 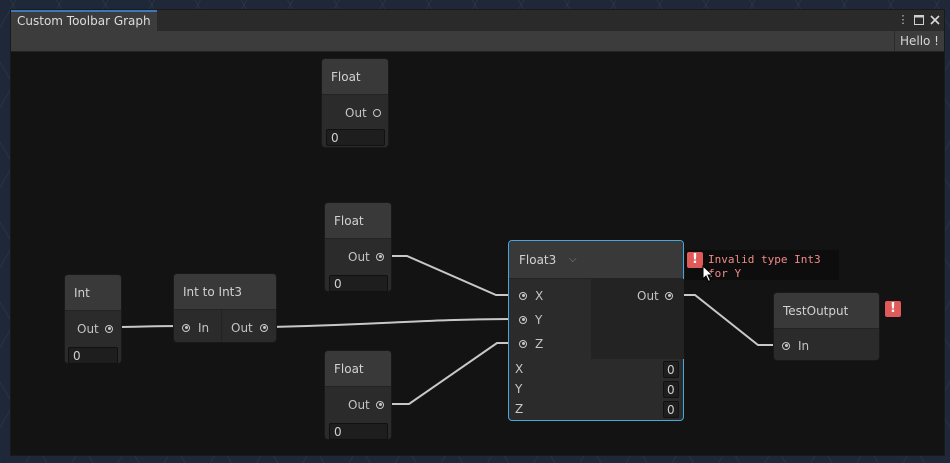 I want to click on graph-toolbar: Hello !, so click(x=477, y=41).